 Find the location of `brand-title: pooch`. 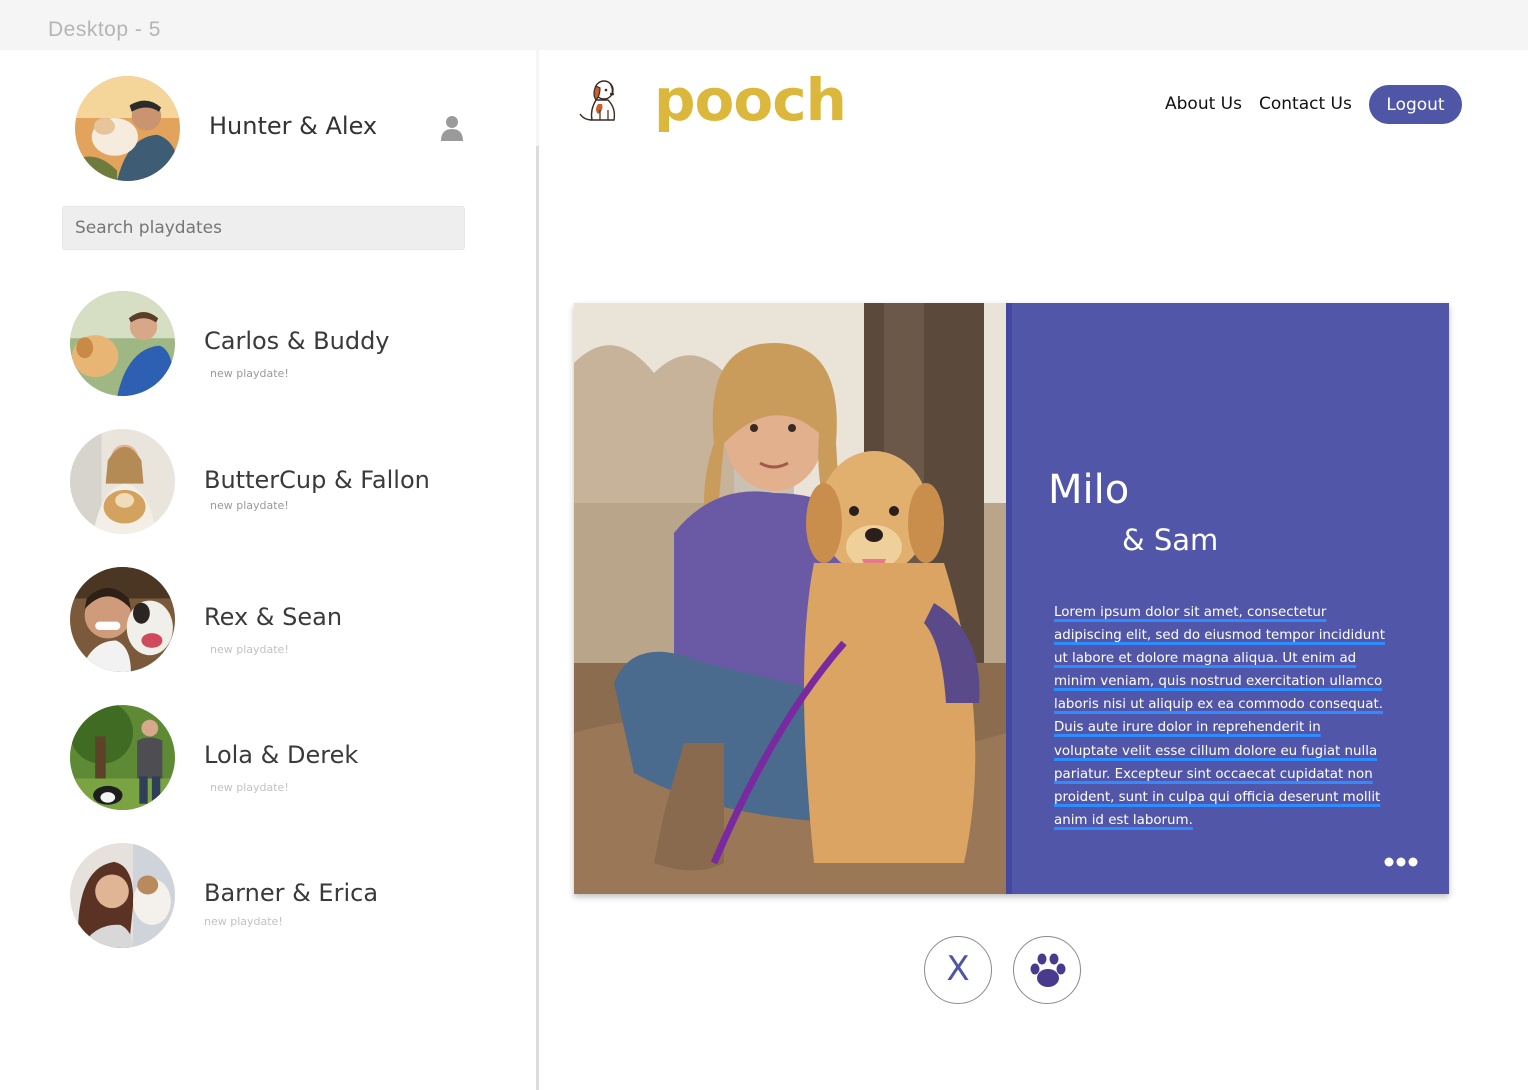

brand-title: pooch is located at coordinates (750, 100).